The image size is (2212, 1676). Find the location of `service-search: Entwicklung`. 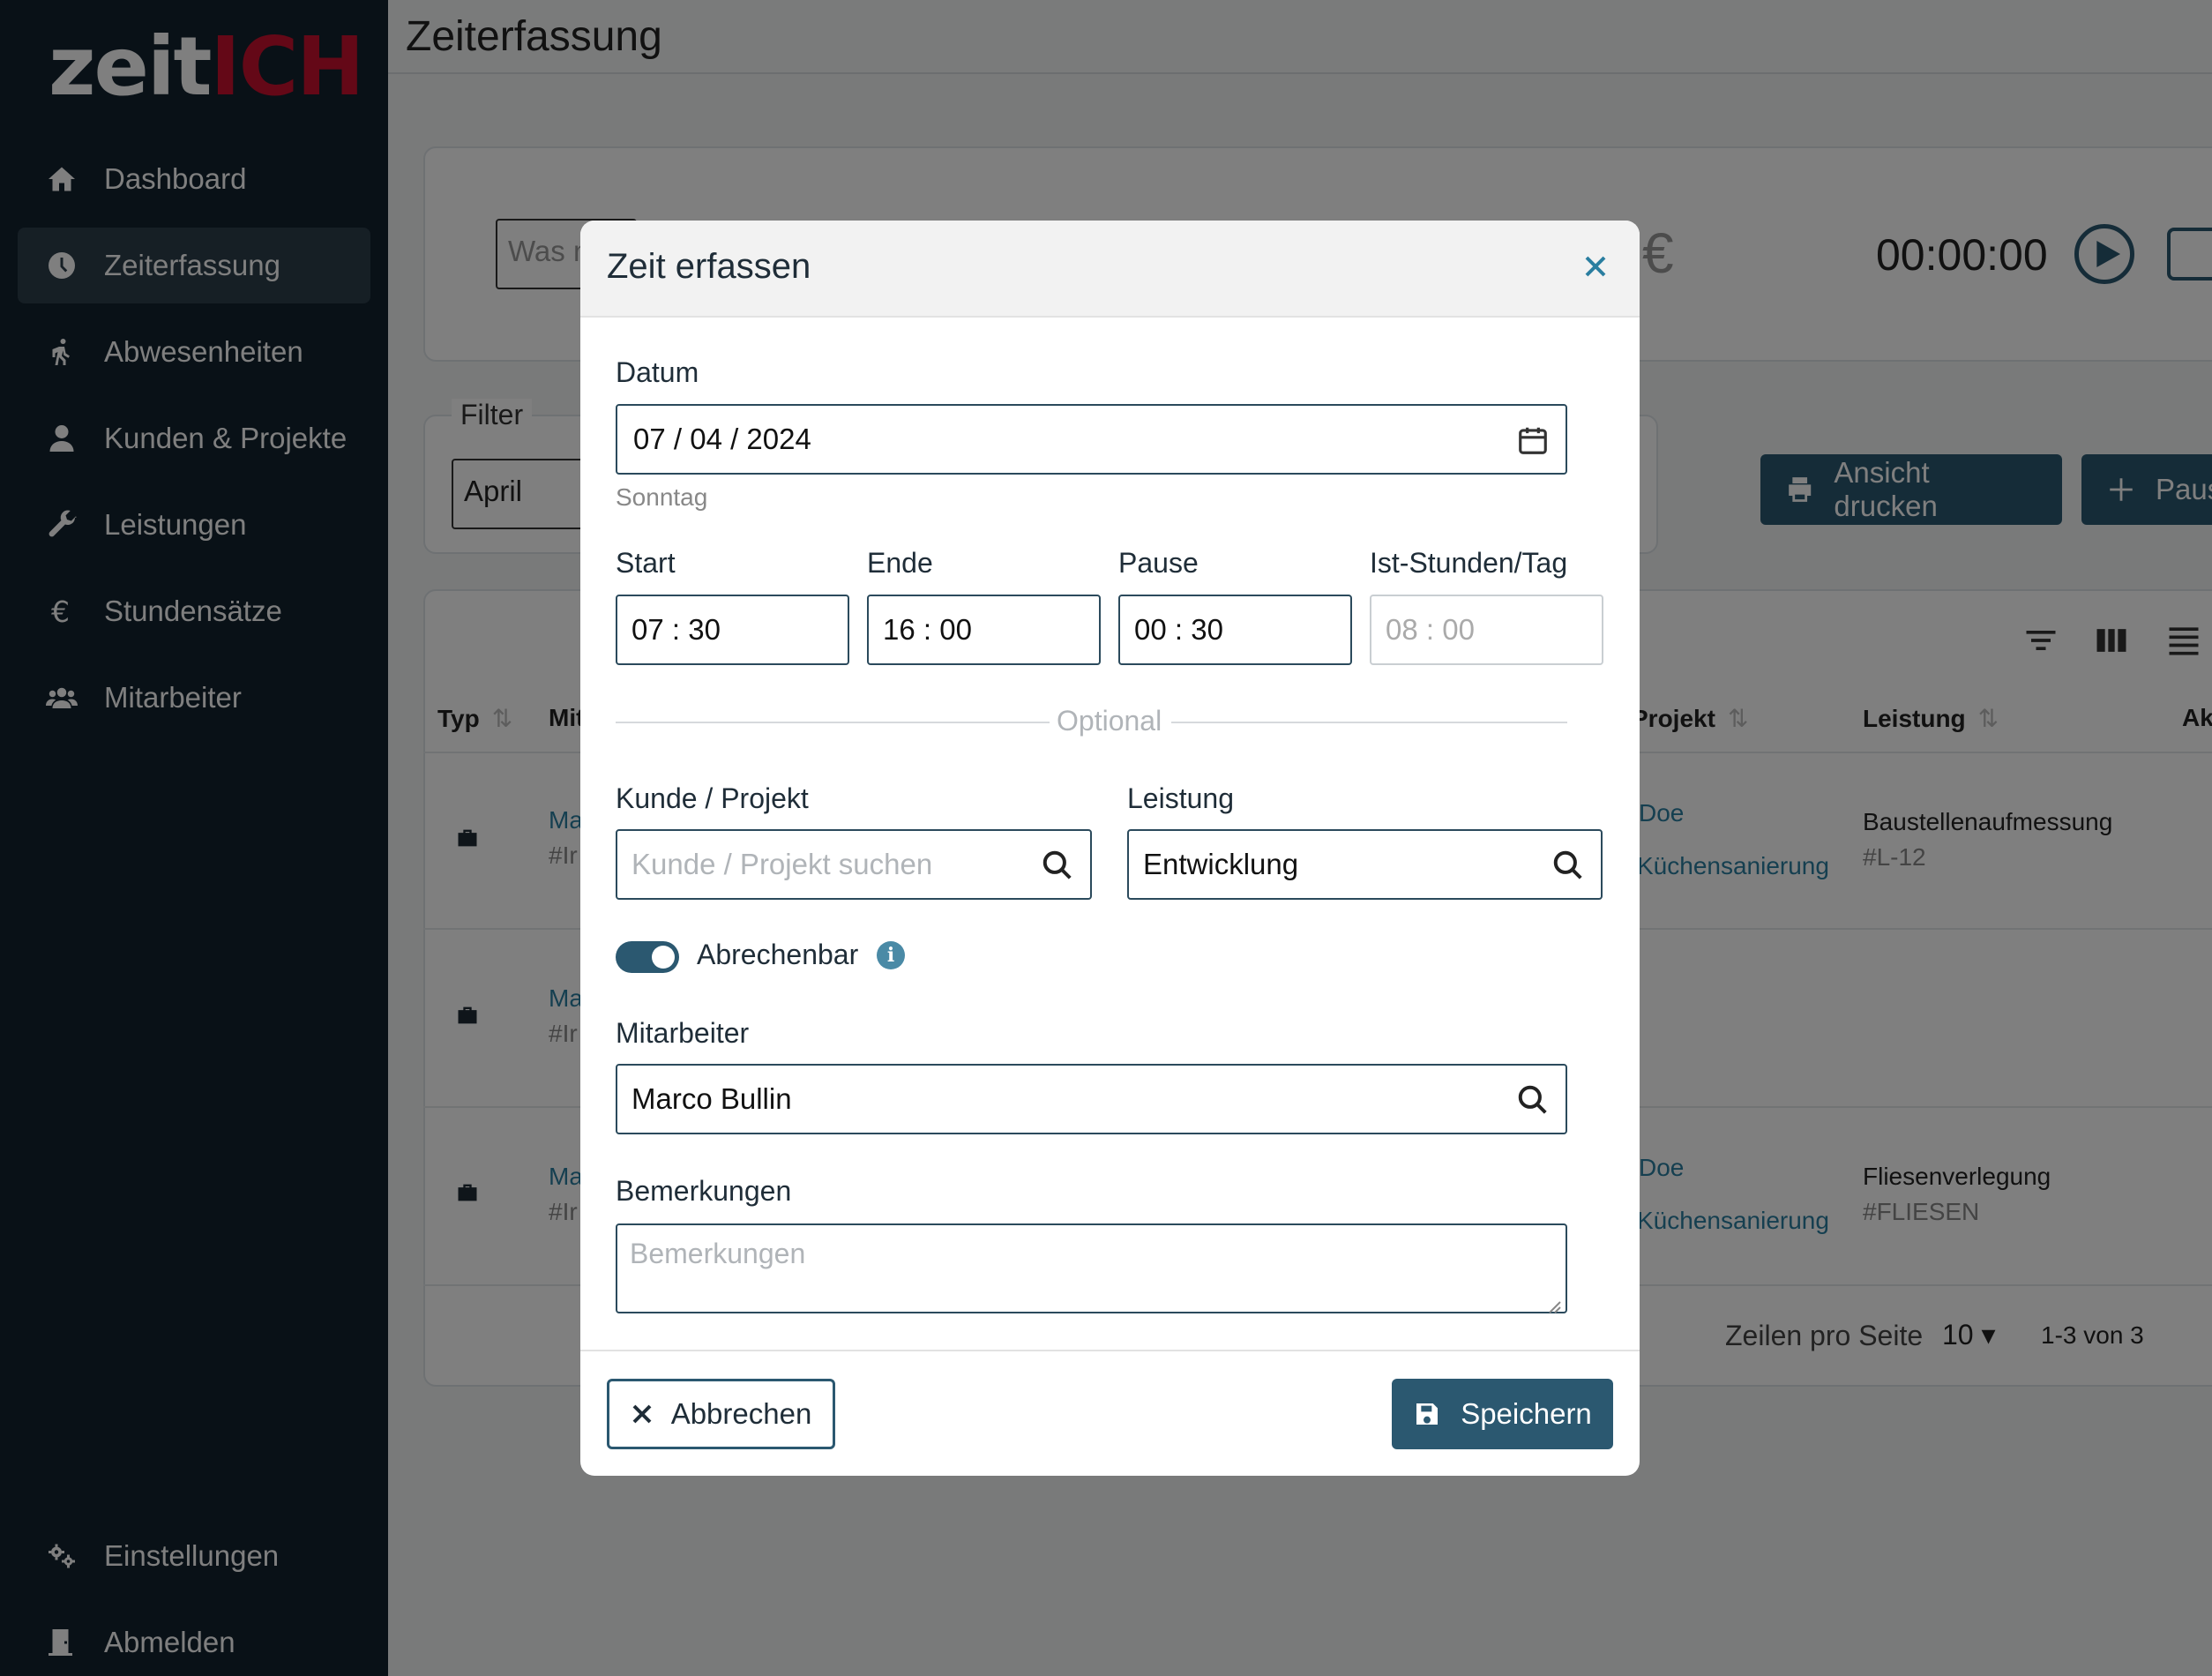

service-search: Entwicklung is located at coordinates (1365, 864).